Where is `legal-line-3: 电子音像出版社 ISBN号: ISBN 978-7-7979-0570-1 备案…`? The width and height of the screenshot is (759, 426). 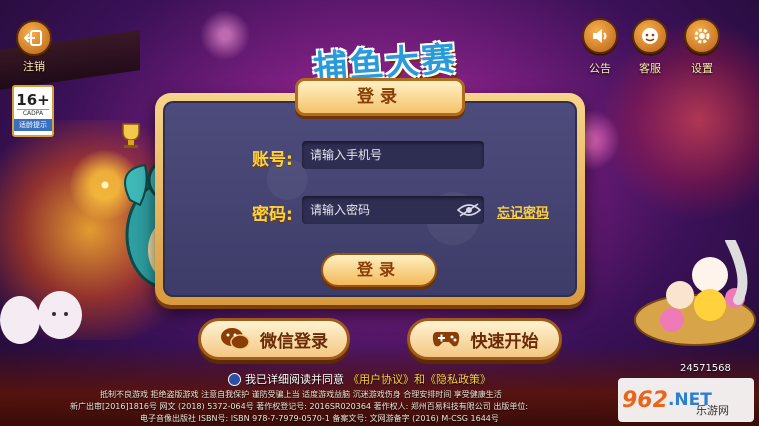
legal-line-3: 电子音像出版社 ISBN号: ISBN 978-7-7979-0570-1 备案… is located at coordinates (319, 418).